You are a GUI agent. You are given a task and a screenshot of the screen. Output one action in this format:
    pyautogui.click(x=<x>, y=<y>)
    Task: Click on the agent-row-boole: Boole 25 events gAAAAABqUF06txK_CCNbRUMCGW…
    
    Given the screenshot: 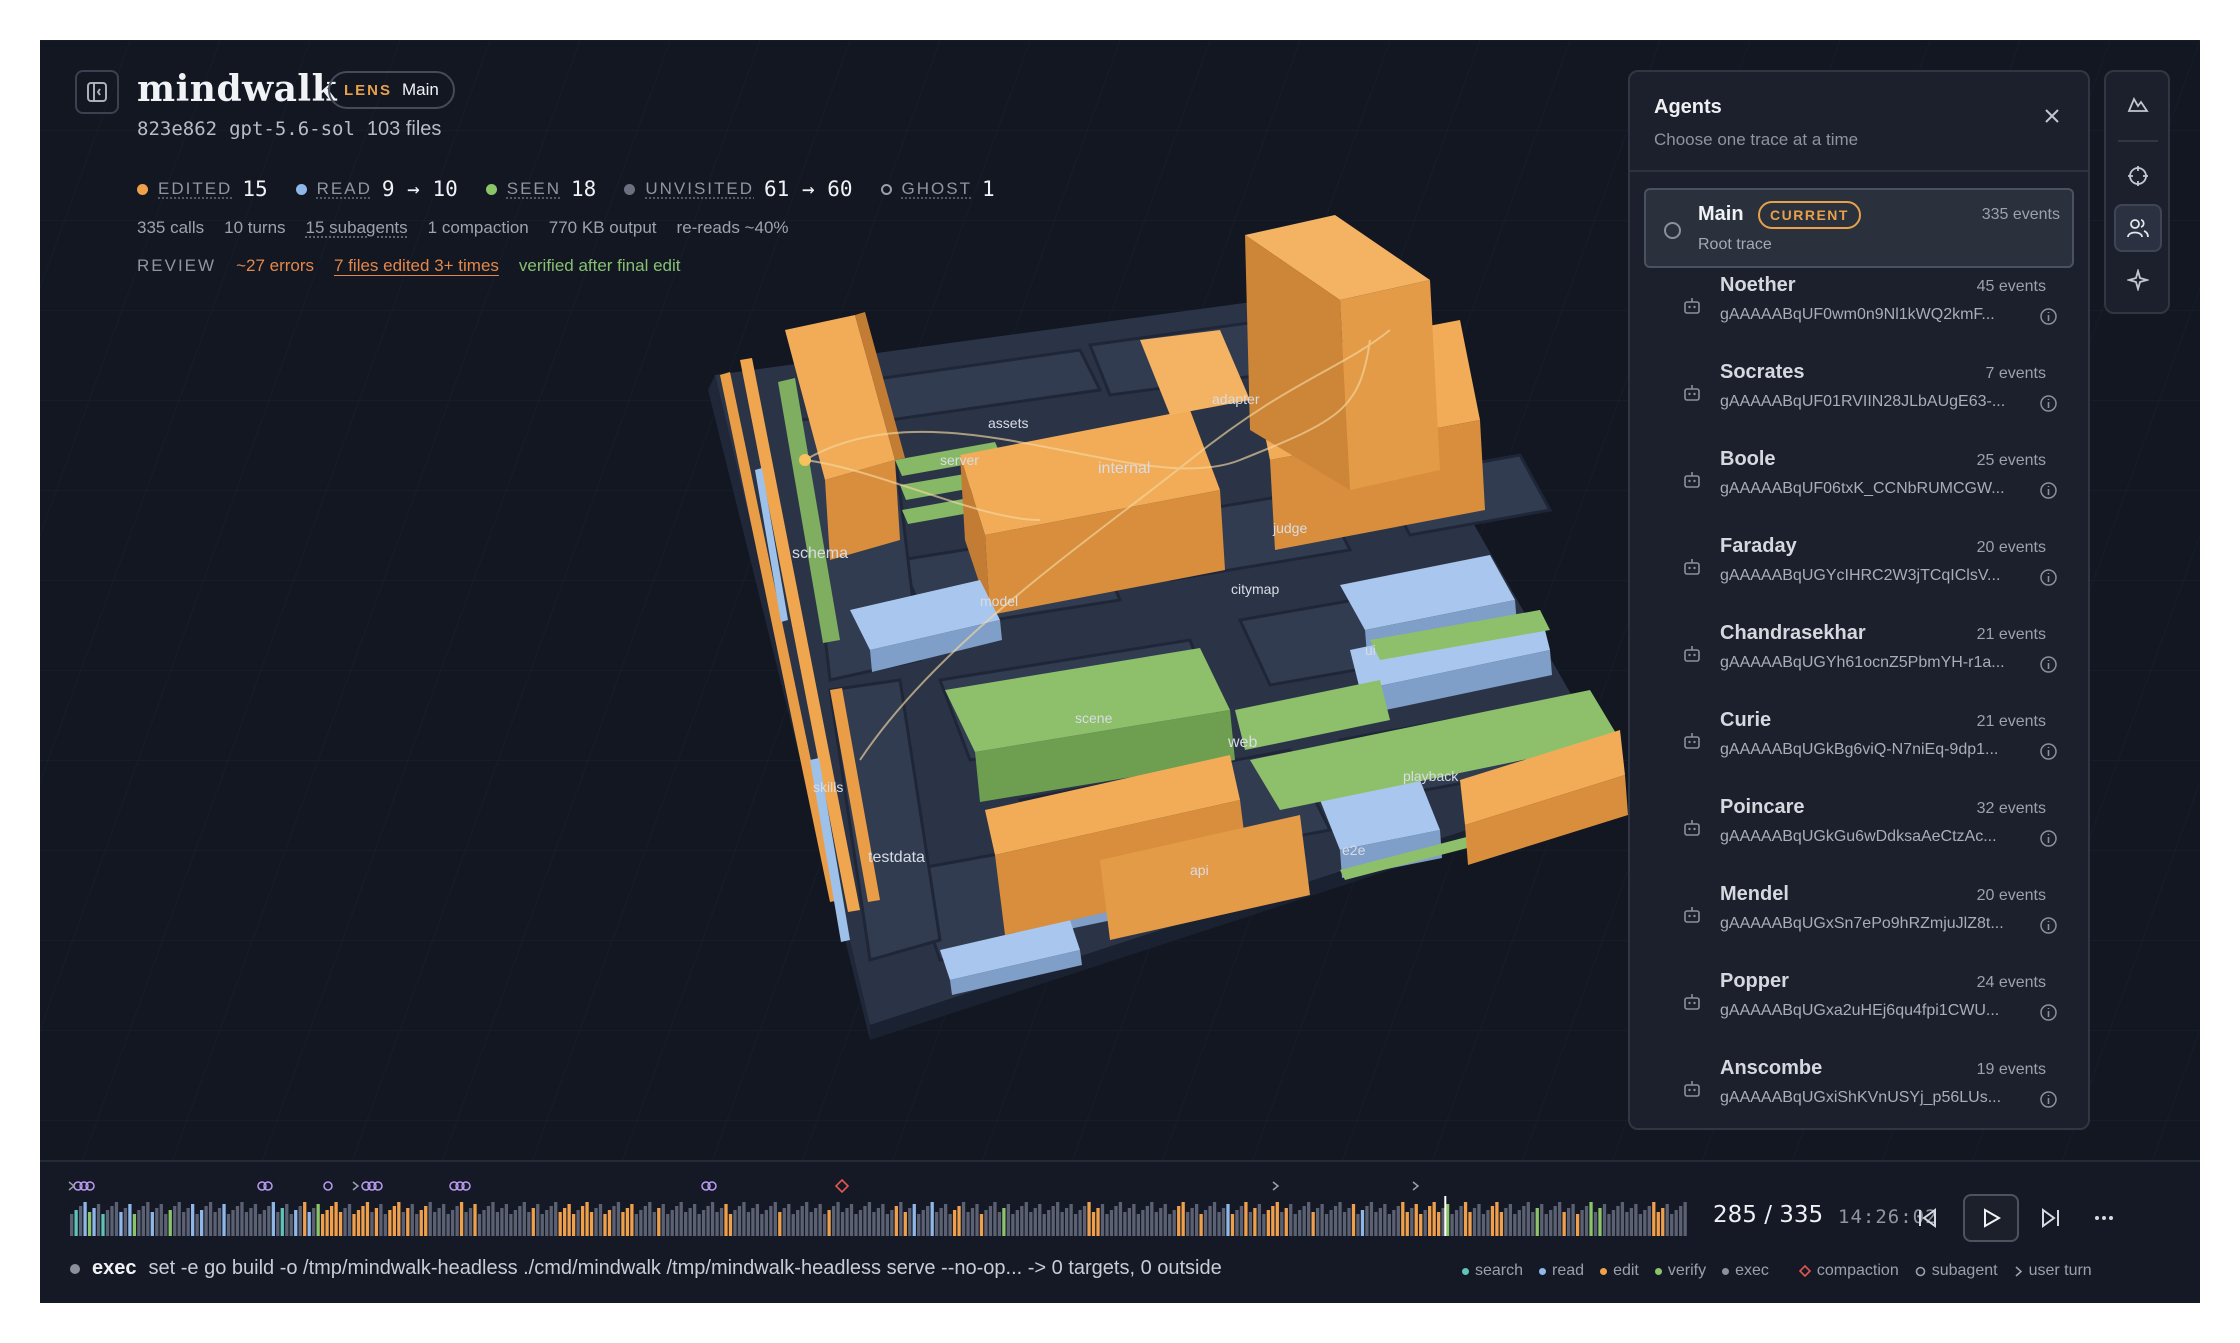 What is the action you would take?
    pyautogui.click(x=1859, y=482)
    